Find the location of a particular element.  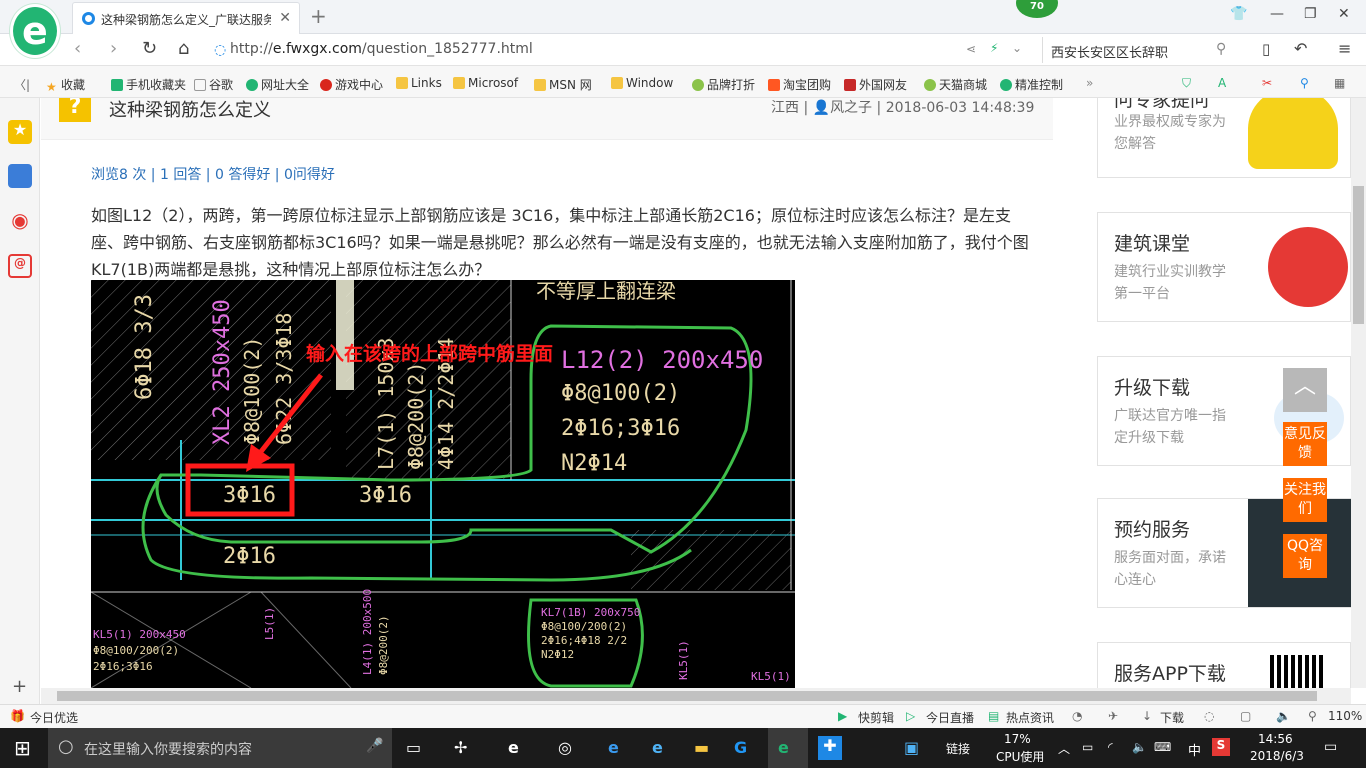

hot-news: 热点资讯 is located at coordinates (1030, 717).